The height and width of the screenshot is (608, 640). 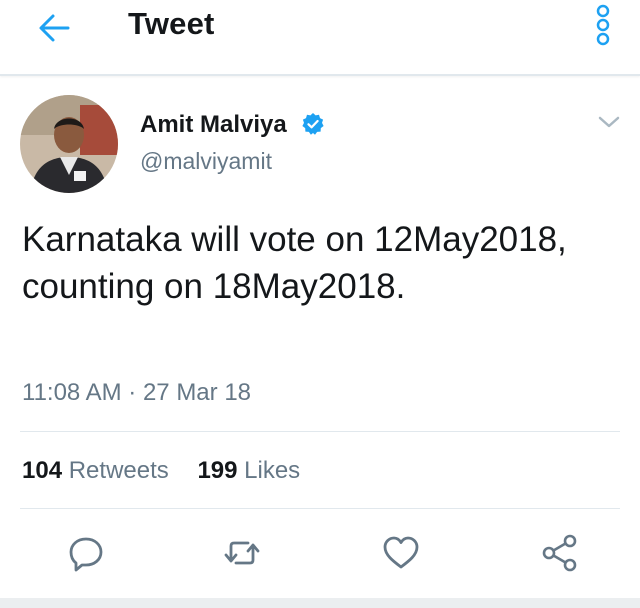 I want to click on retweet-button, so click(x=242, y=553).